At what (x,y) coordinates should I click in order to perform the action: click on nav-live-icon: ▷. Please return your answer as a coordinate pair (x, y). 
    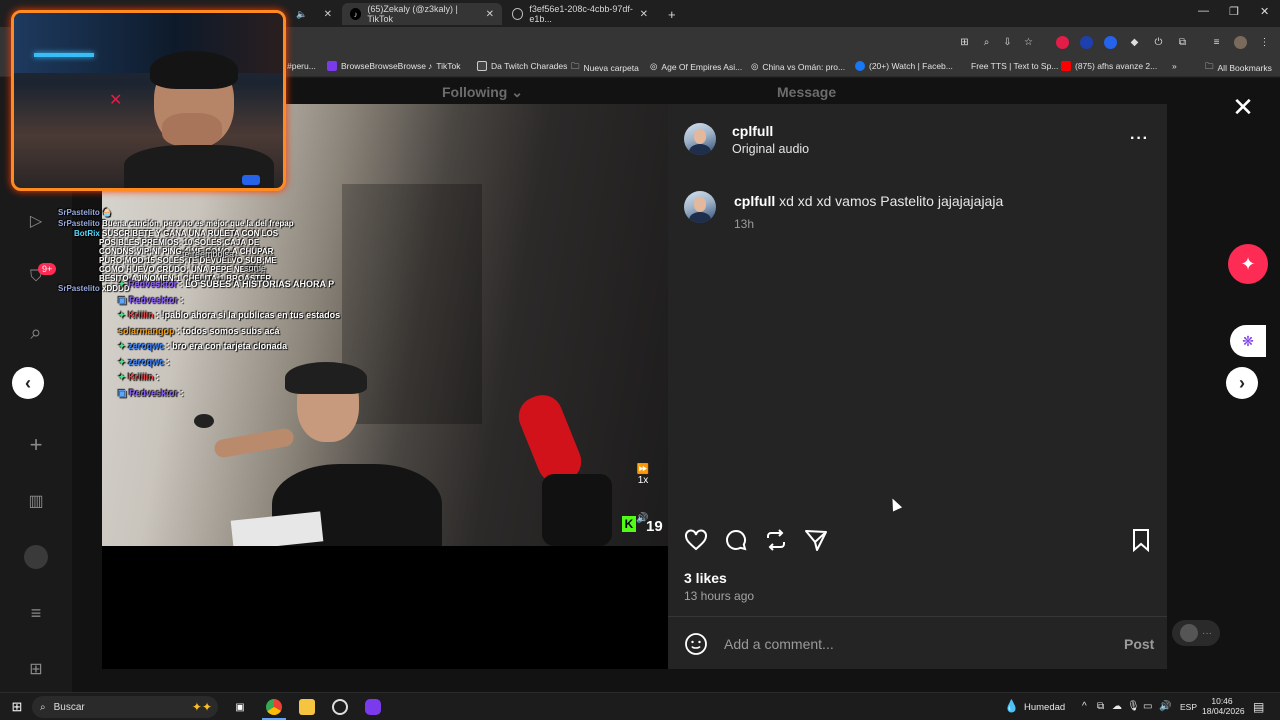
    Looking at the image, I should click on (36, 221).